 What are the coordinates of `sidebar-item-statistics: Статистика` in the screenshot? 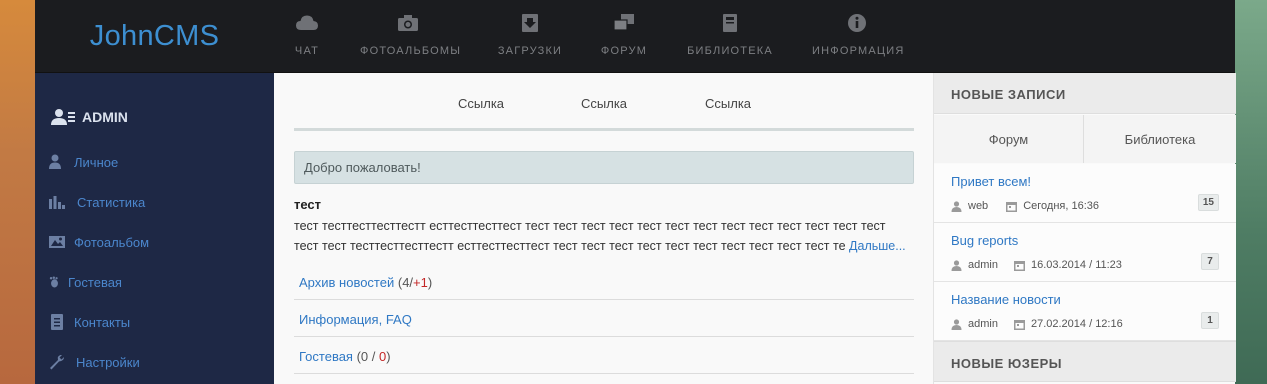 It's located at (97, 202).